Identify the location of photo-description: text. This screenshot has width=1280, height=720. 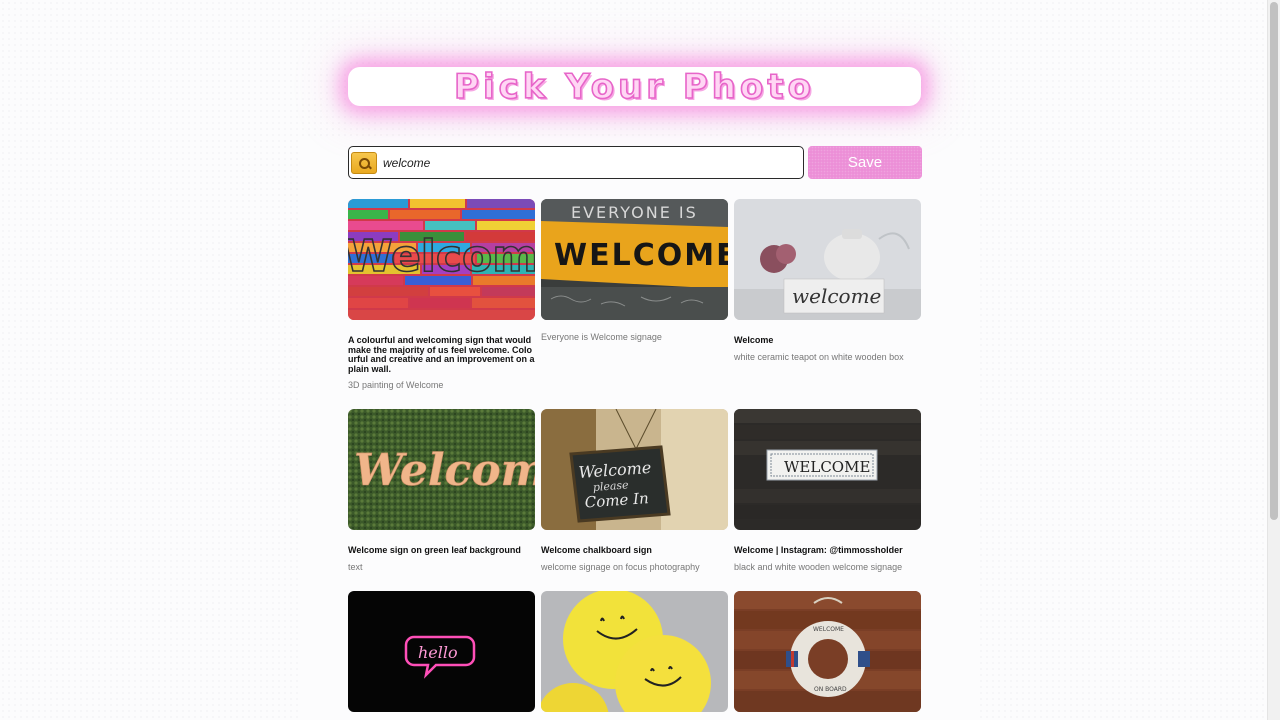
(355, 566).